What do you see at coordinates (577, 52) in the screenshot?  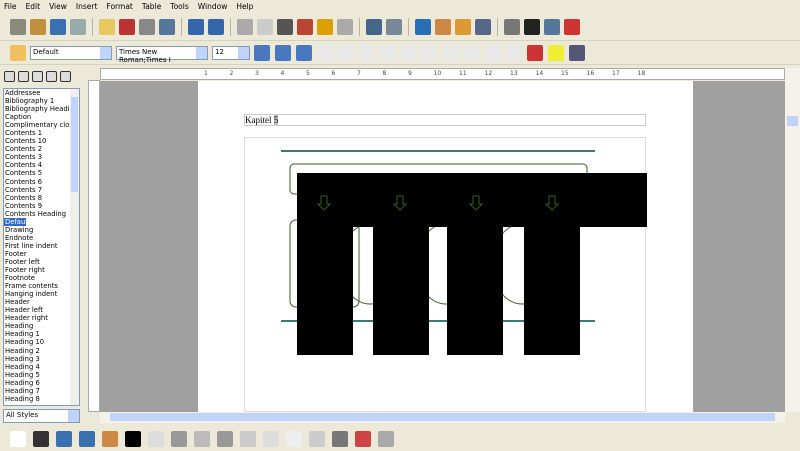 I see `background-color-icon` at bounding box center [577, 52].